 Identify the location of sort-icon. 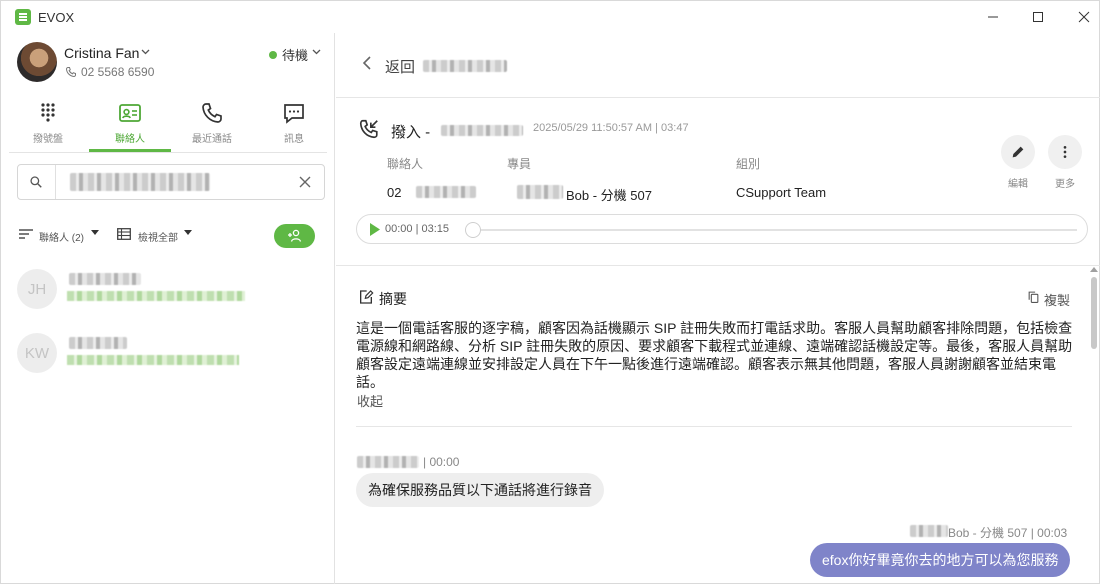
(26, 234).